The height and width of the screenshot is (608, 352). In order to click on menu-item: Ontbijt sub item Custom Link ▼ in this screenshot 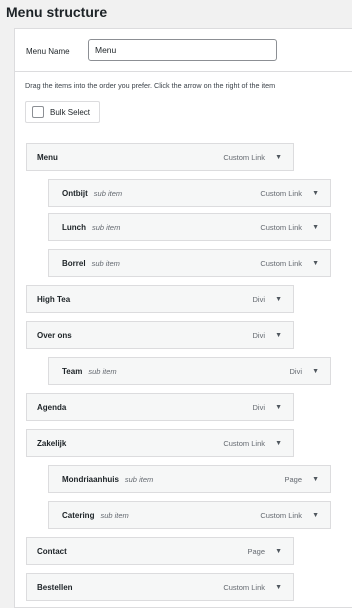, I will do `click(189, 193)`.